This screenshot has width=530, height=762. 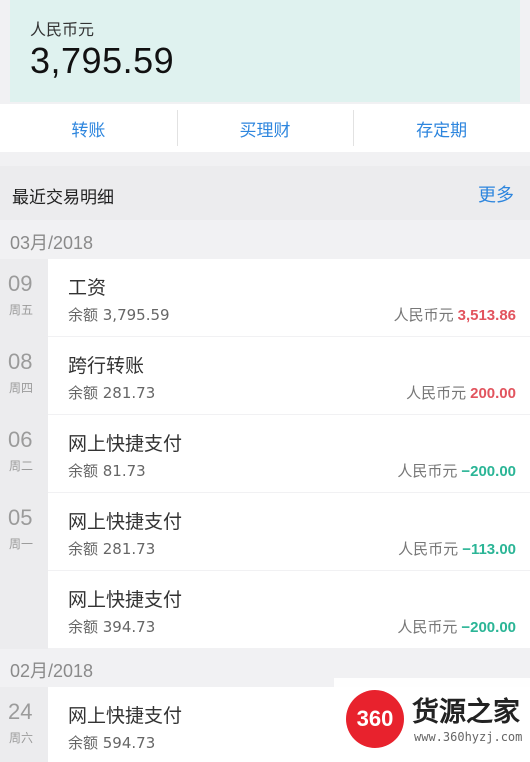 What do you see at coordinates (441, 128) in the screenshot?
I see `fixed-deposit-button: 存定期` at bounding box center [441, 128].